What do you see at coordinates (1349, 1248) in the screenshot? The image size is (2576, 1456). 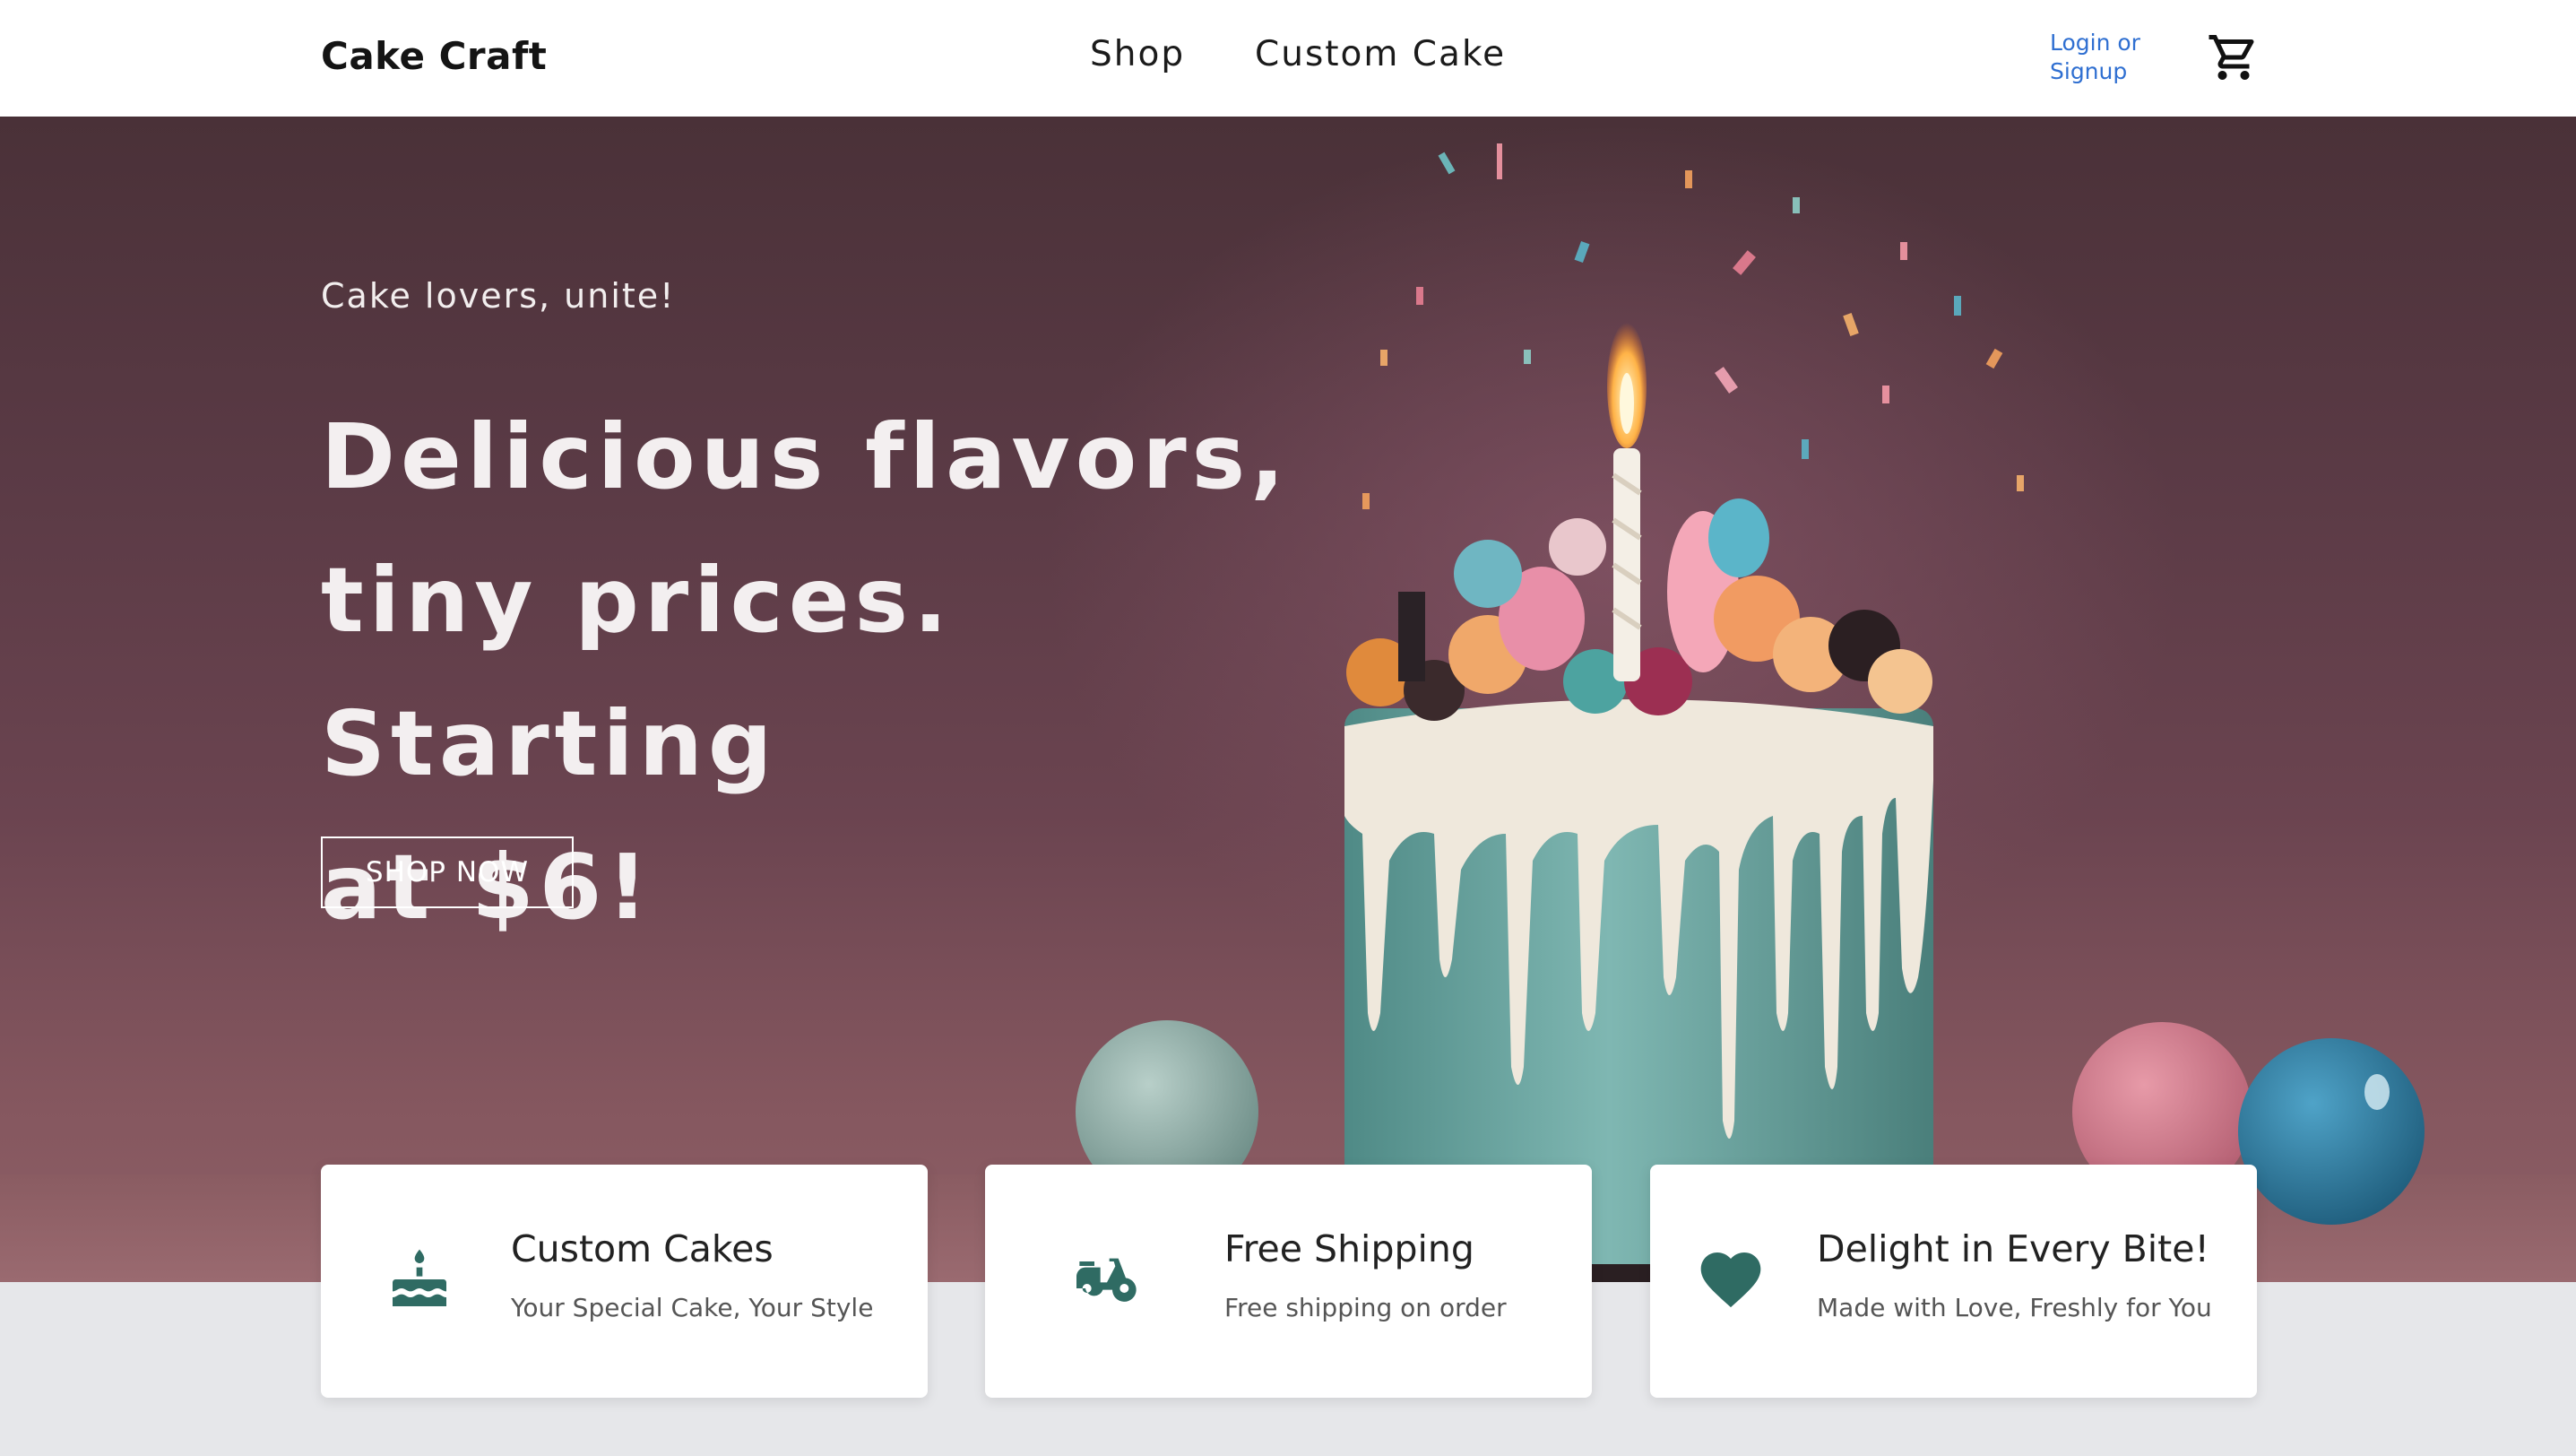 I see `feature-title: Free Shipping` at bounding box center [1349, 1248].